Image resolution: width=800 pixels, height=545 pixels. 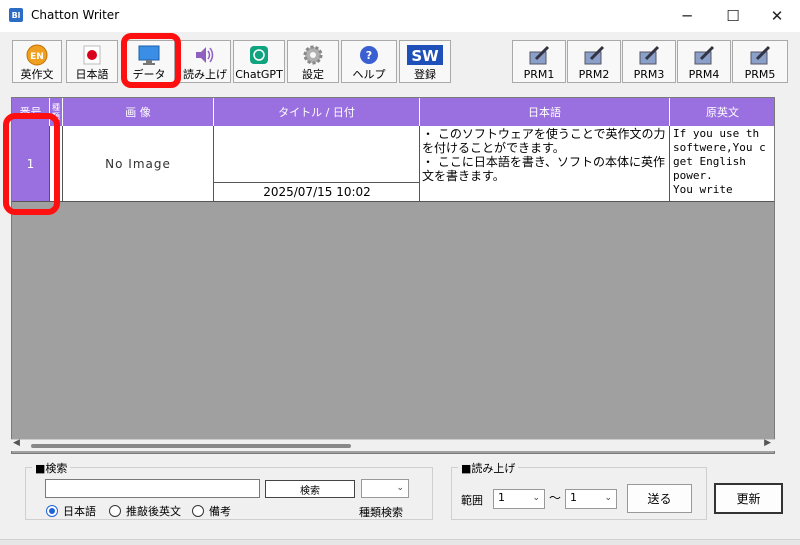 What do you see at coordinates (555, 498) in the screenshot?
I see `range-tilde: ～` at bounding box center [555, 498].